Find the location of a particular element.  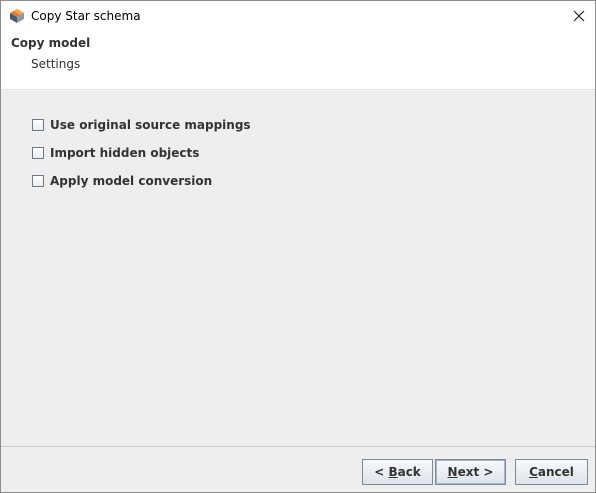

header-divider is located at coordinates (298, 90).